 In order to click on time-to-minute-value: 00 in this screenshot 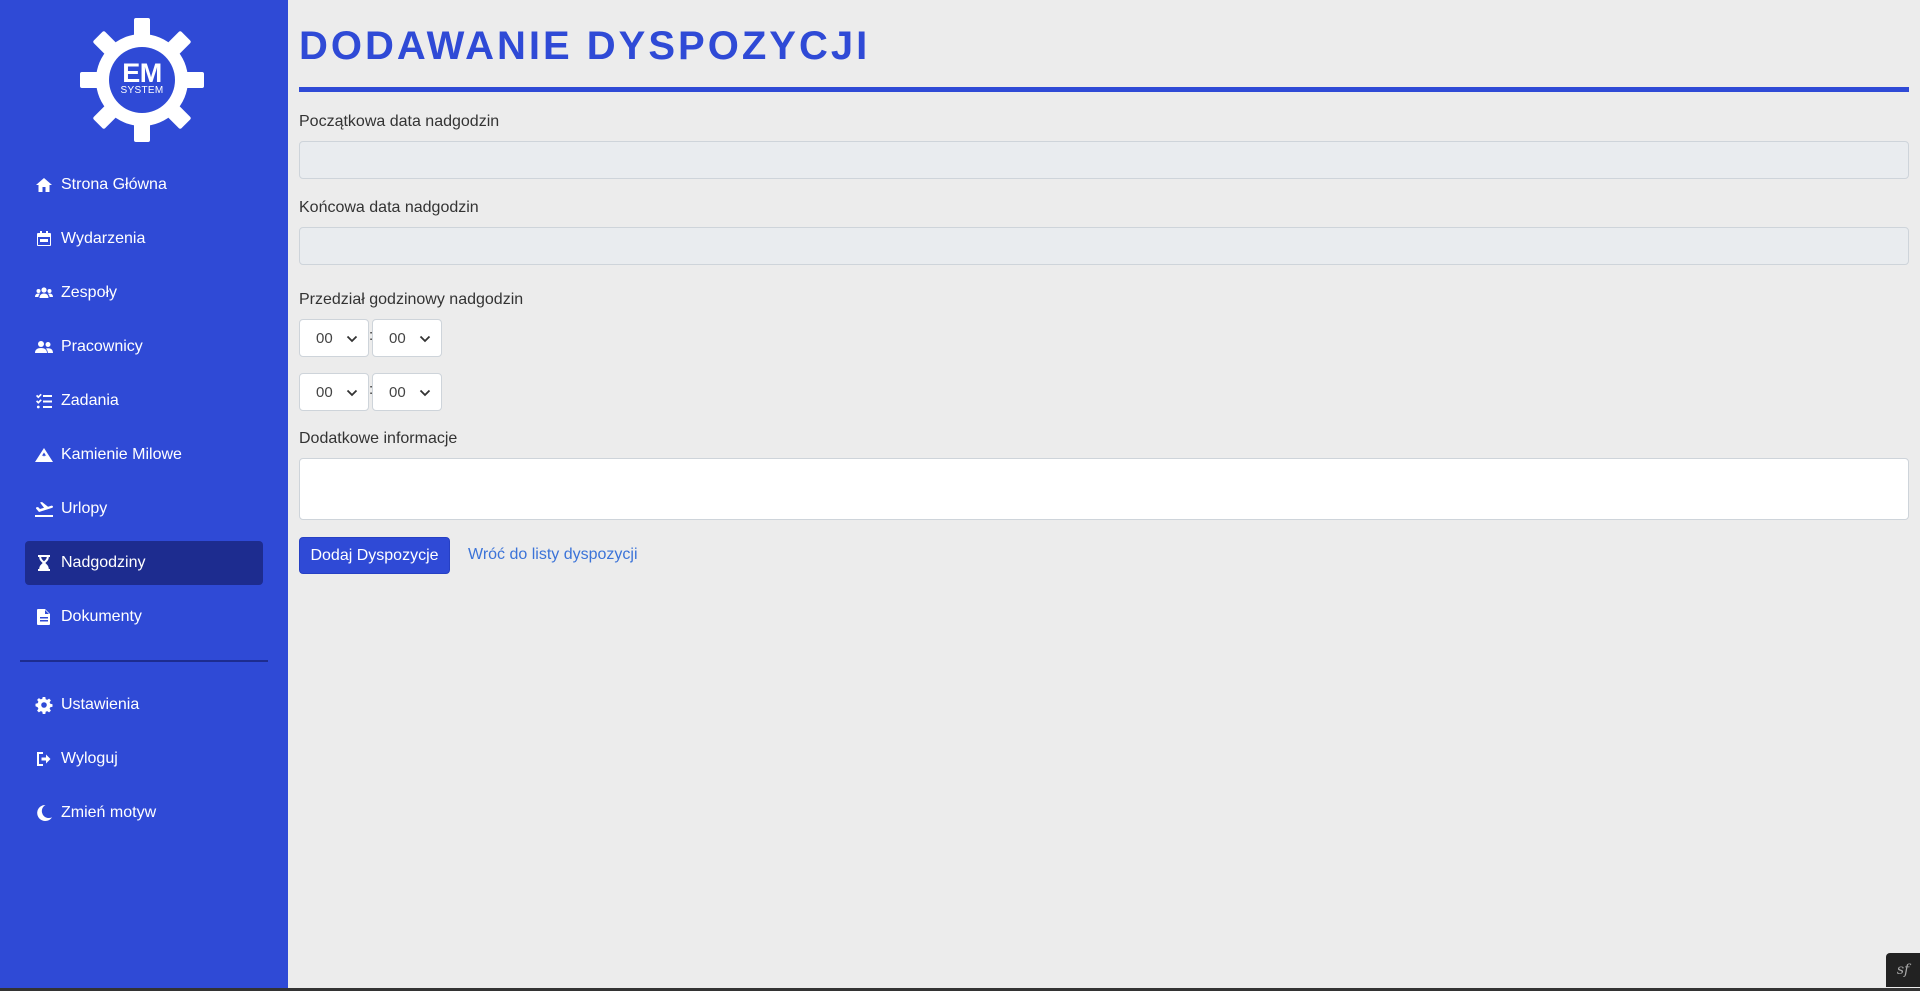, I will do `click(397, 392)`.